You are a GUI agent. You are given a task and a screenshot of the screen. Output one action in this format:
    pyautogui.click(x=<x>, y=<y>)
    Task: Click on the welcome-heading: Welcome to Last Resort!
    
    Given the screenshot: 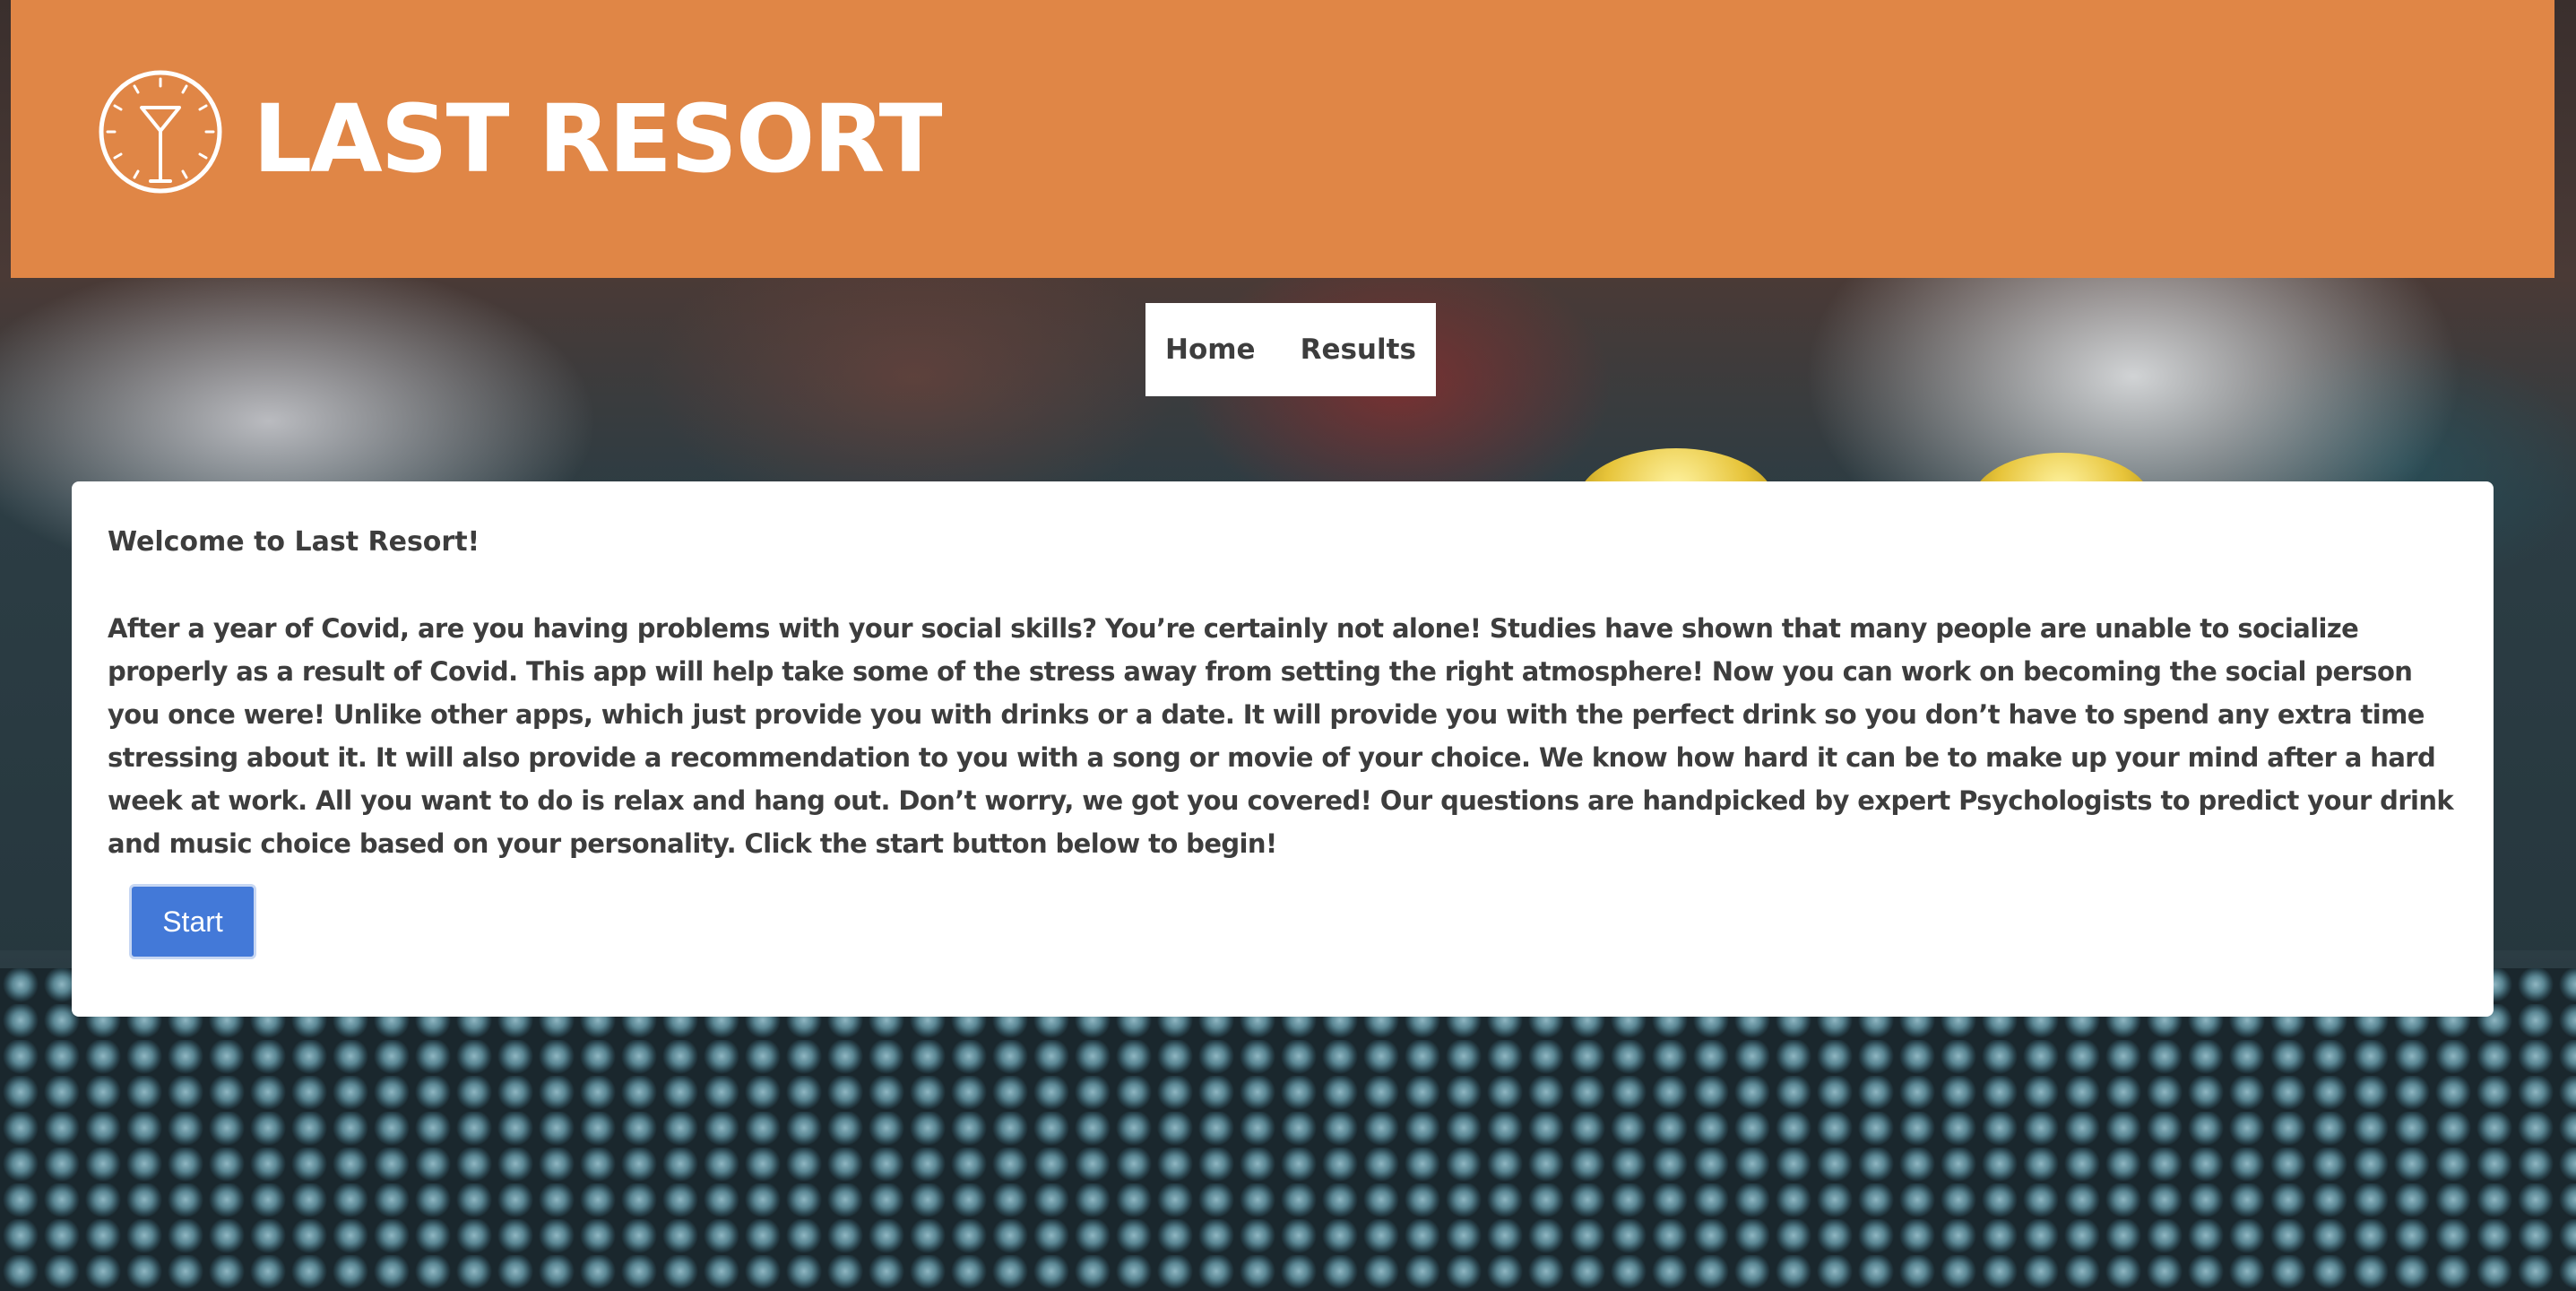 What is the action you would take?
    pyautogui.click(x=294, y=542)
    